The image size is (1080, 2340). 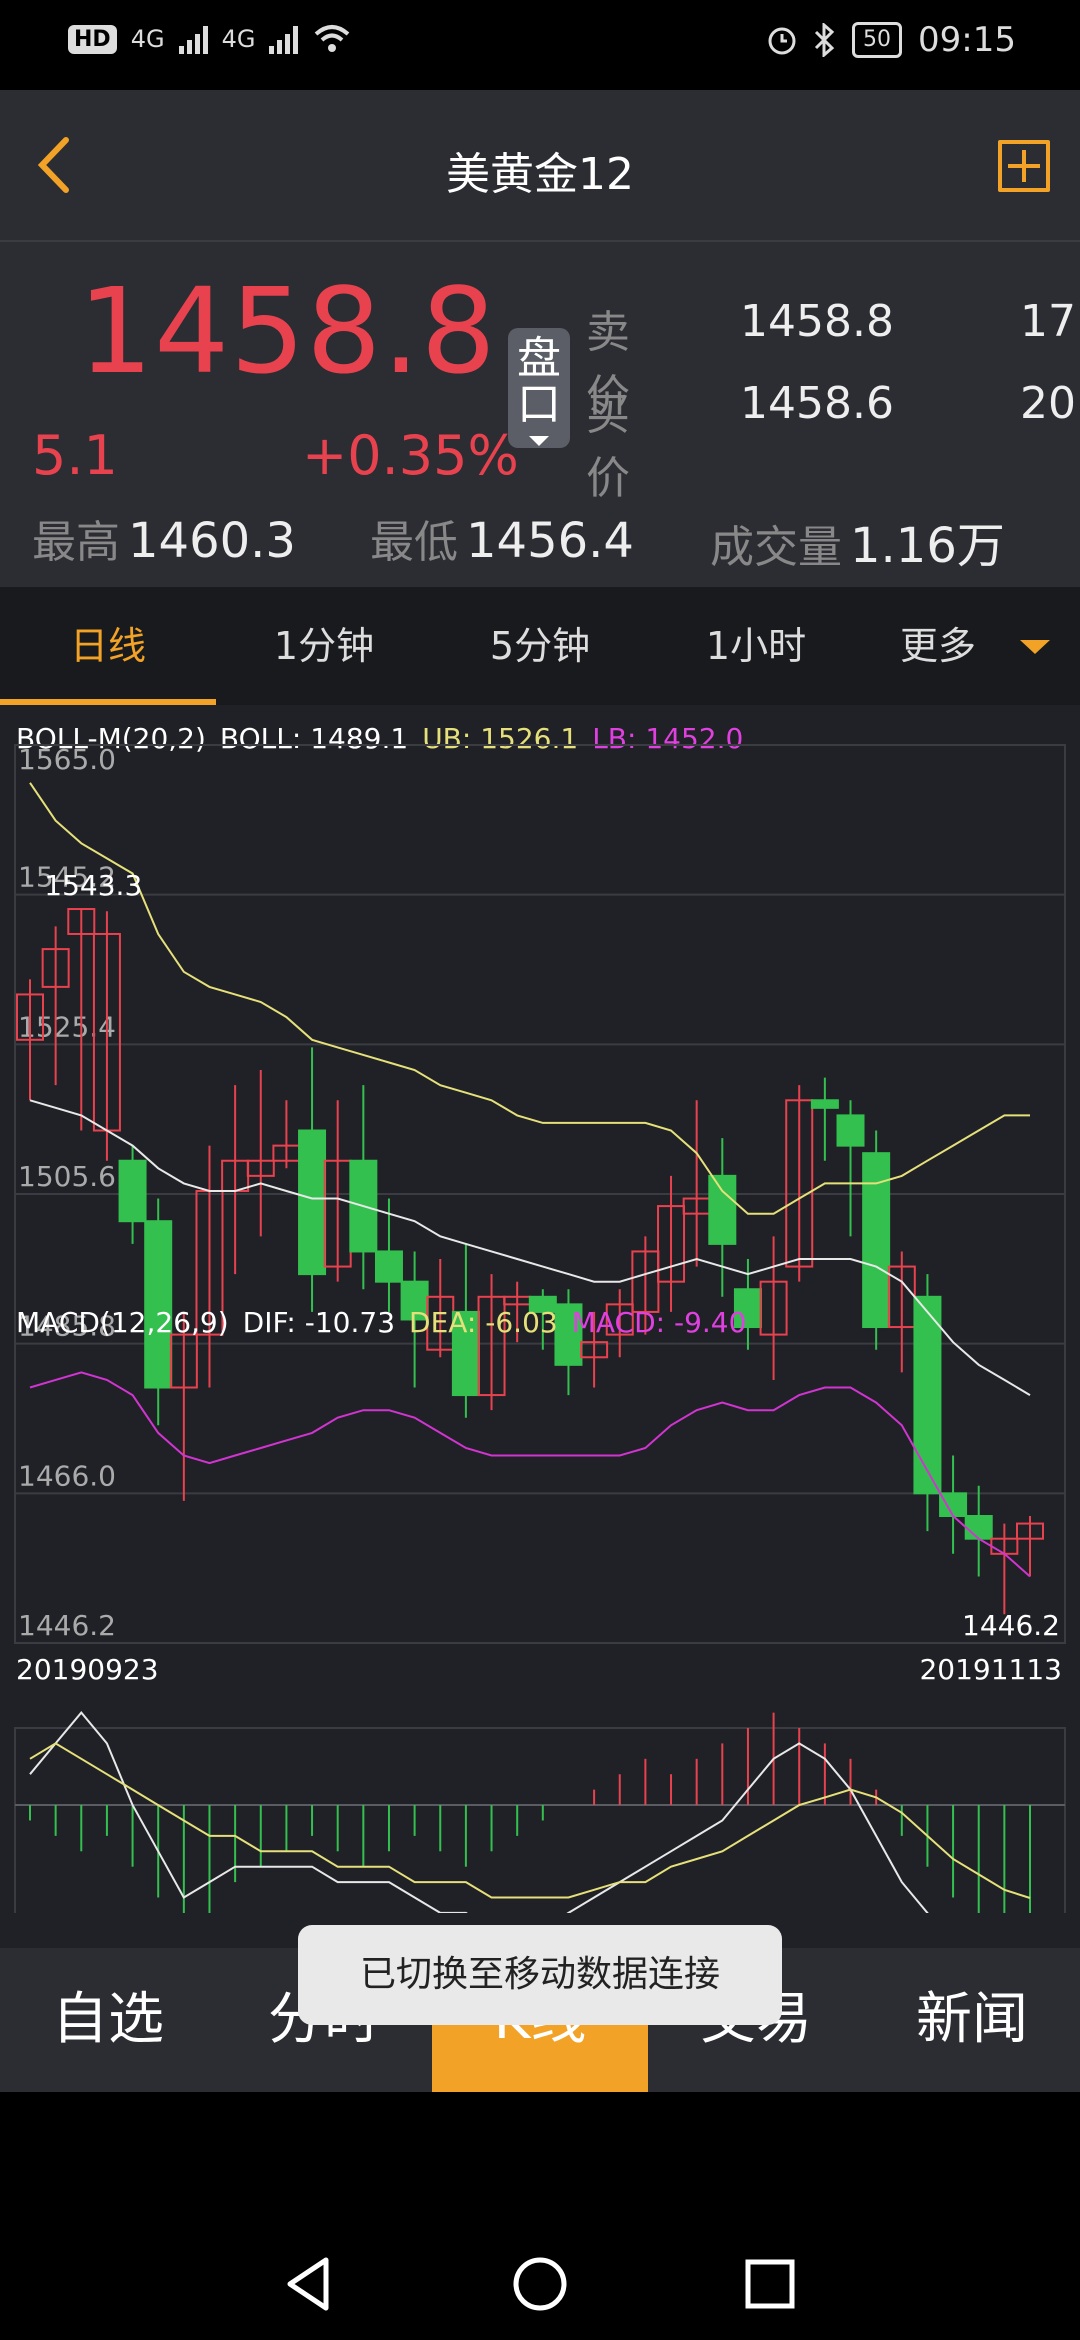 I want to click on recents-nav-icon, so click(x=770, y=2284).